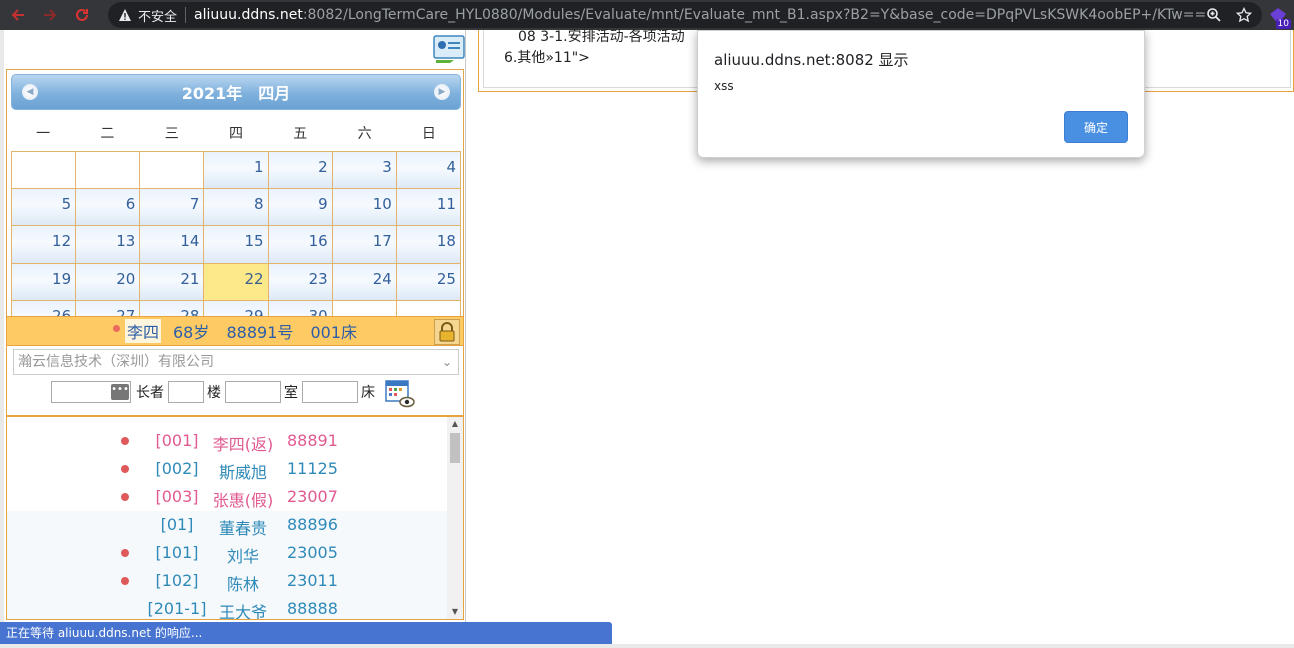  What do you see at coordinates (455, 448) in the screenshot?
I see `scrollbar-thumb` at bounding box center [455, 448].